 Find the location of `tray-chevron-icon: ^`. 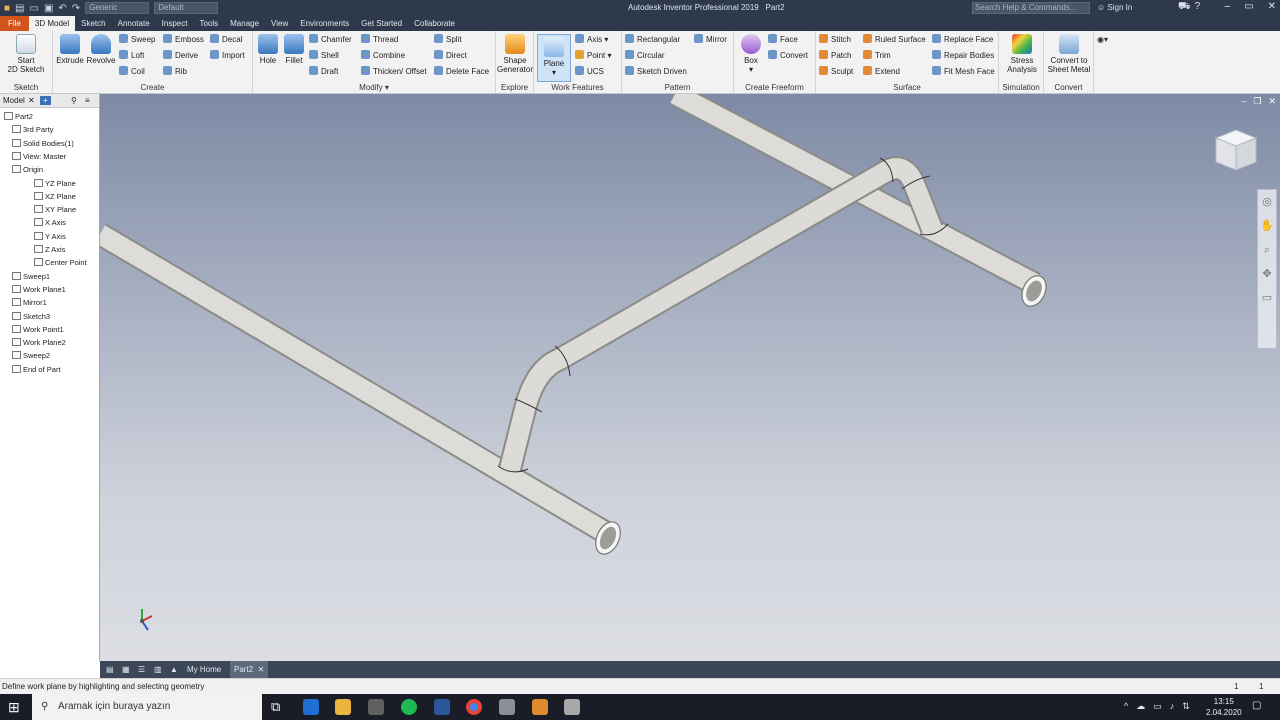

tray-chevron-icon: ^ is located at coordinates (1126, 706).